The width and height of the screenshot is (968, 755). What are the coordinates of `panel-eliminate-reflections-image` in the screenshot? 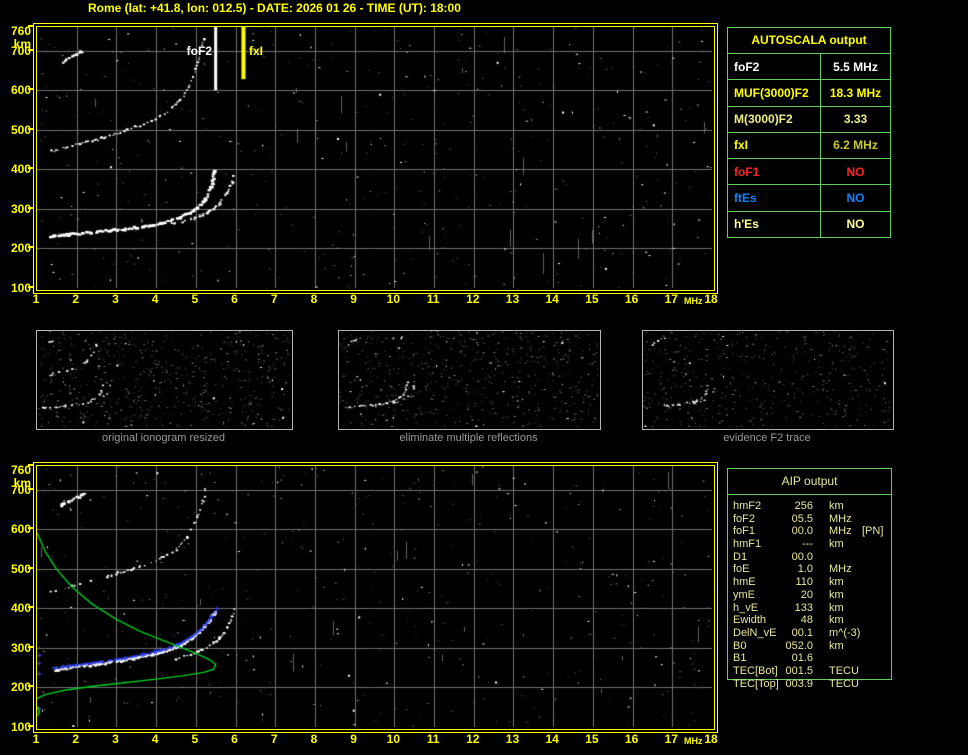 It's located at (468, 379).